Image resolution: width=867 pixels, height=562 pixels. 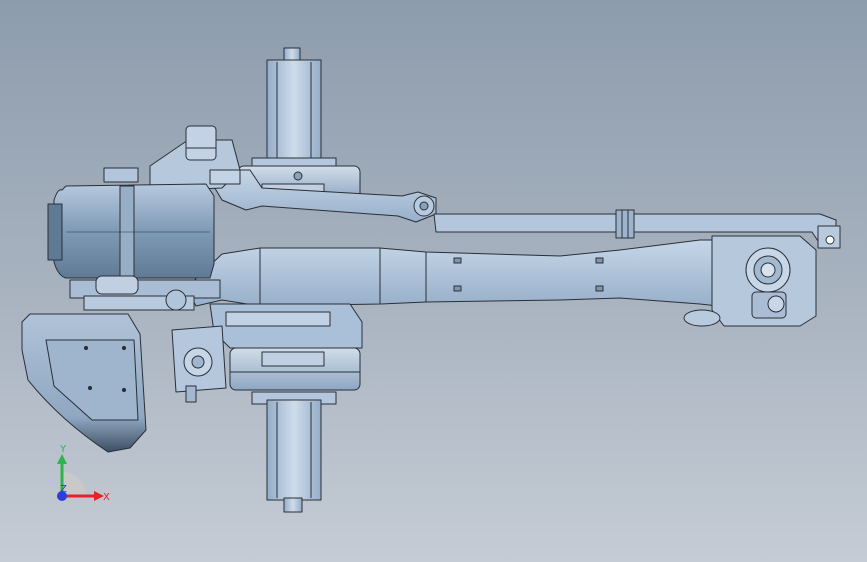 I want to click on lower-wheel-shaft, so click(x=294, y=452).